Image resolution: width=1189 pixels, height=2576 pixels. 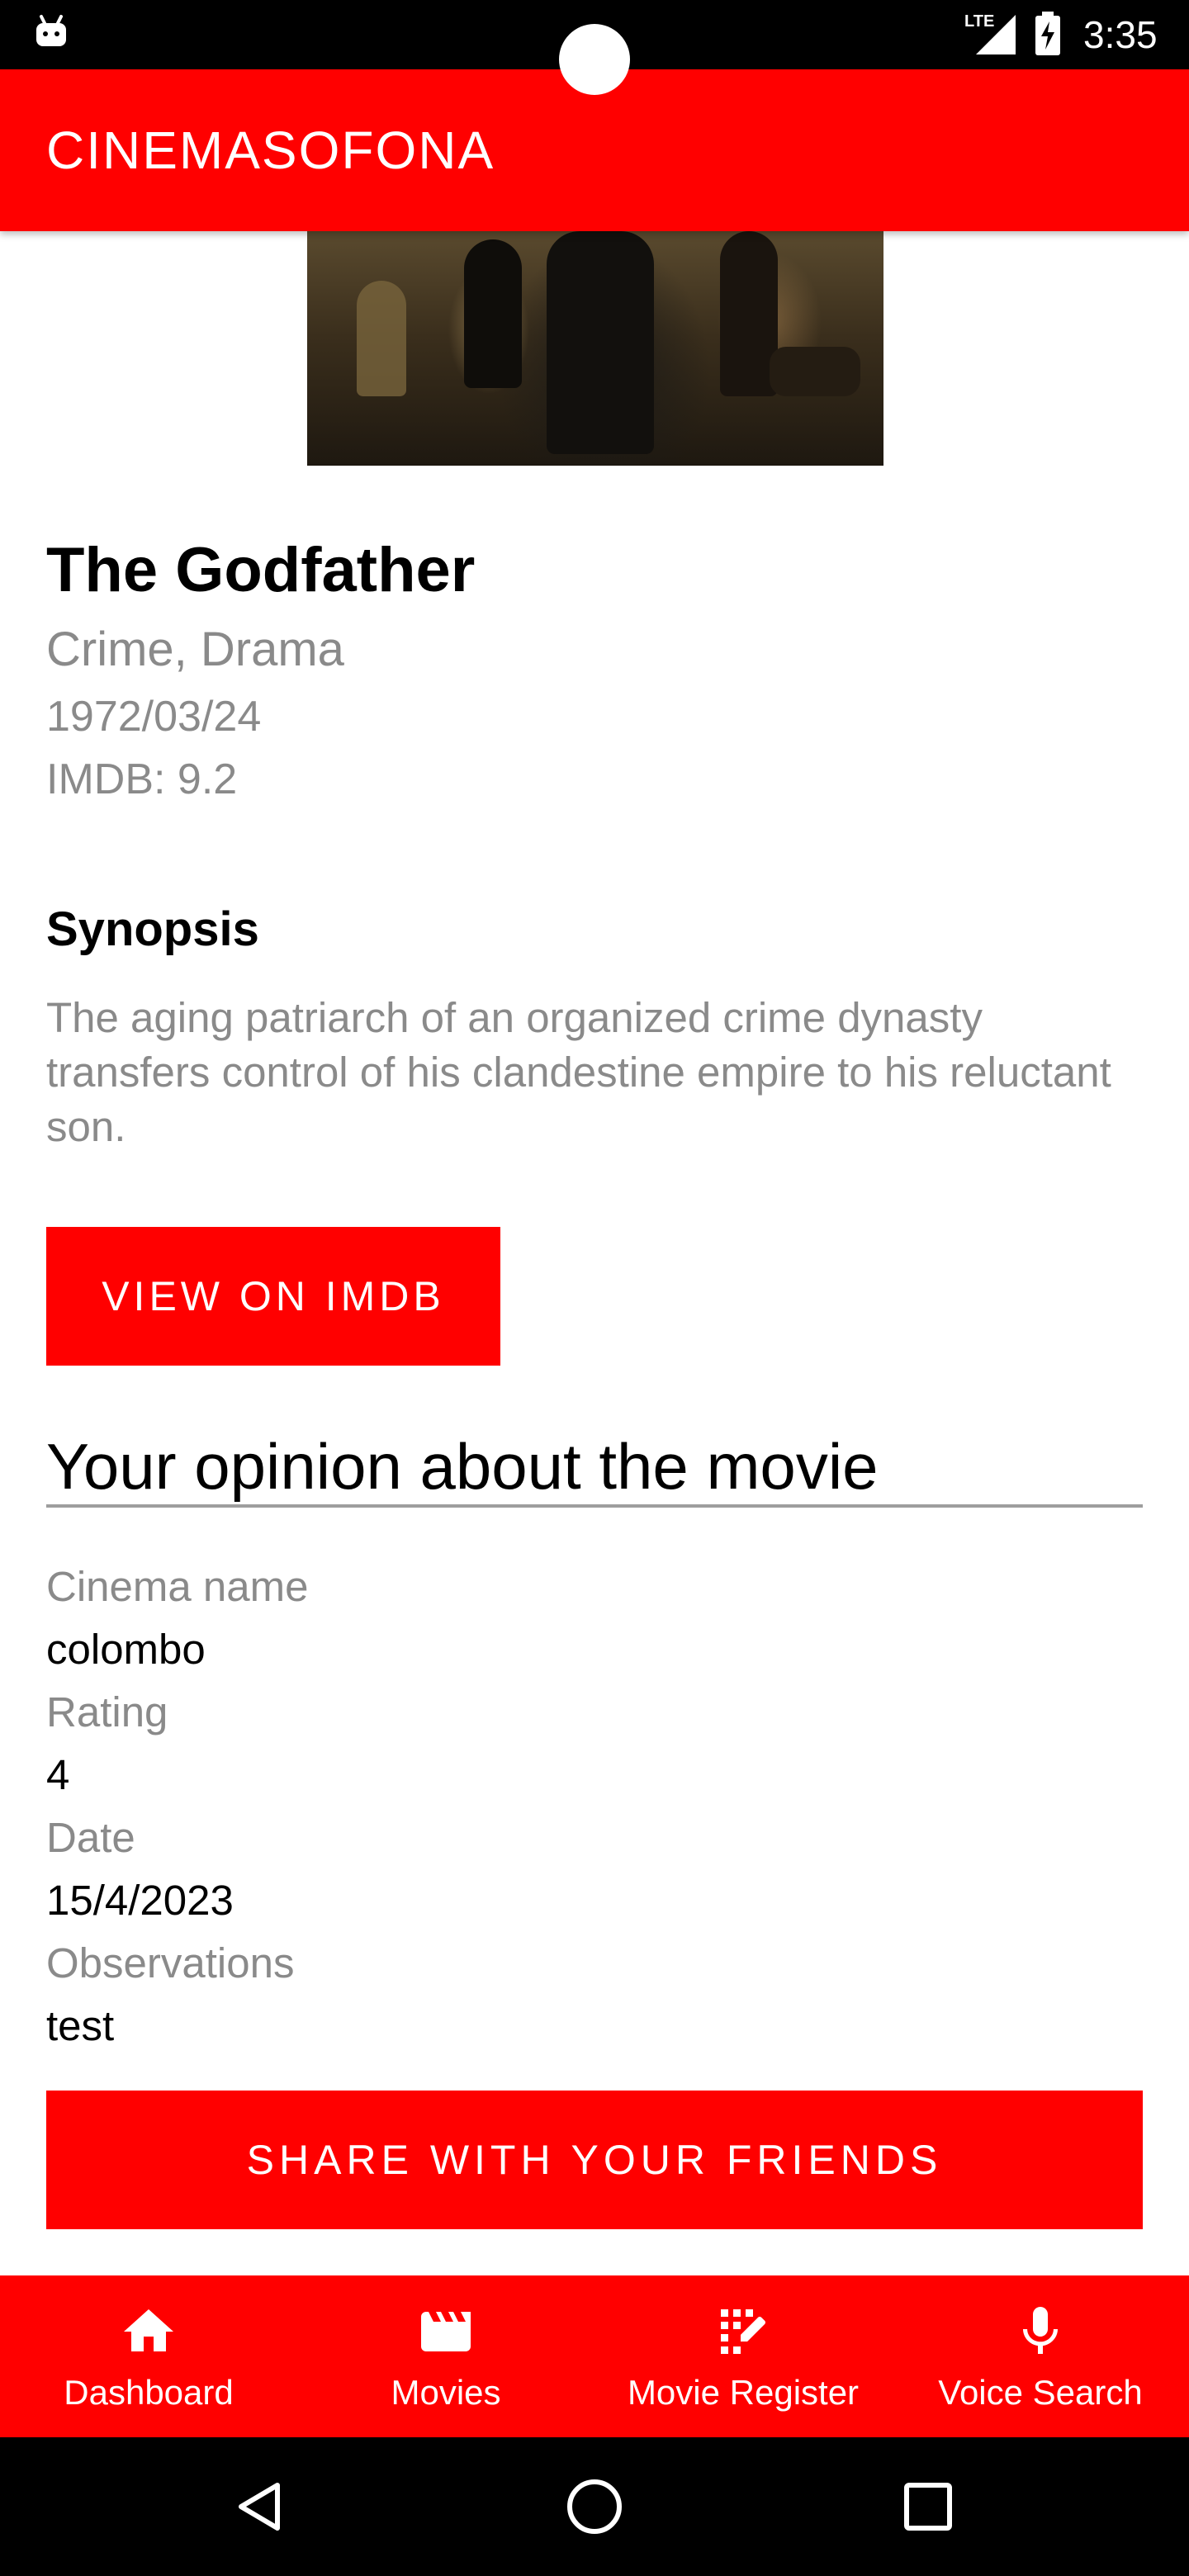 I want to click on clapperboard-icon, so click(x=446, y=2331).